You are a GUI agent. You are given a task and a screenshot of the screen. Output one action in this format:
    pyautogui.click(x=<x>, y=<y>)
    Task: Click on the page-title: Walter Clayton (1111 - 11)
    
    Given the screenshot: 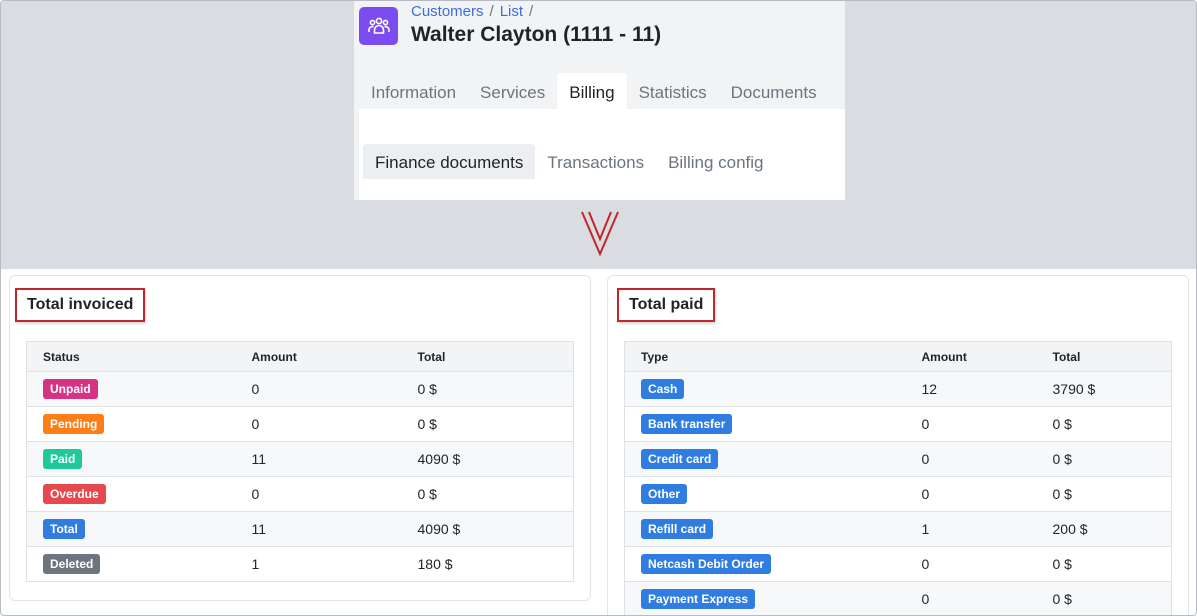 What is the action you would take?
    pyautogui.click(x=536, y=34)
    